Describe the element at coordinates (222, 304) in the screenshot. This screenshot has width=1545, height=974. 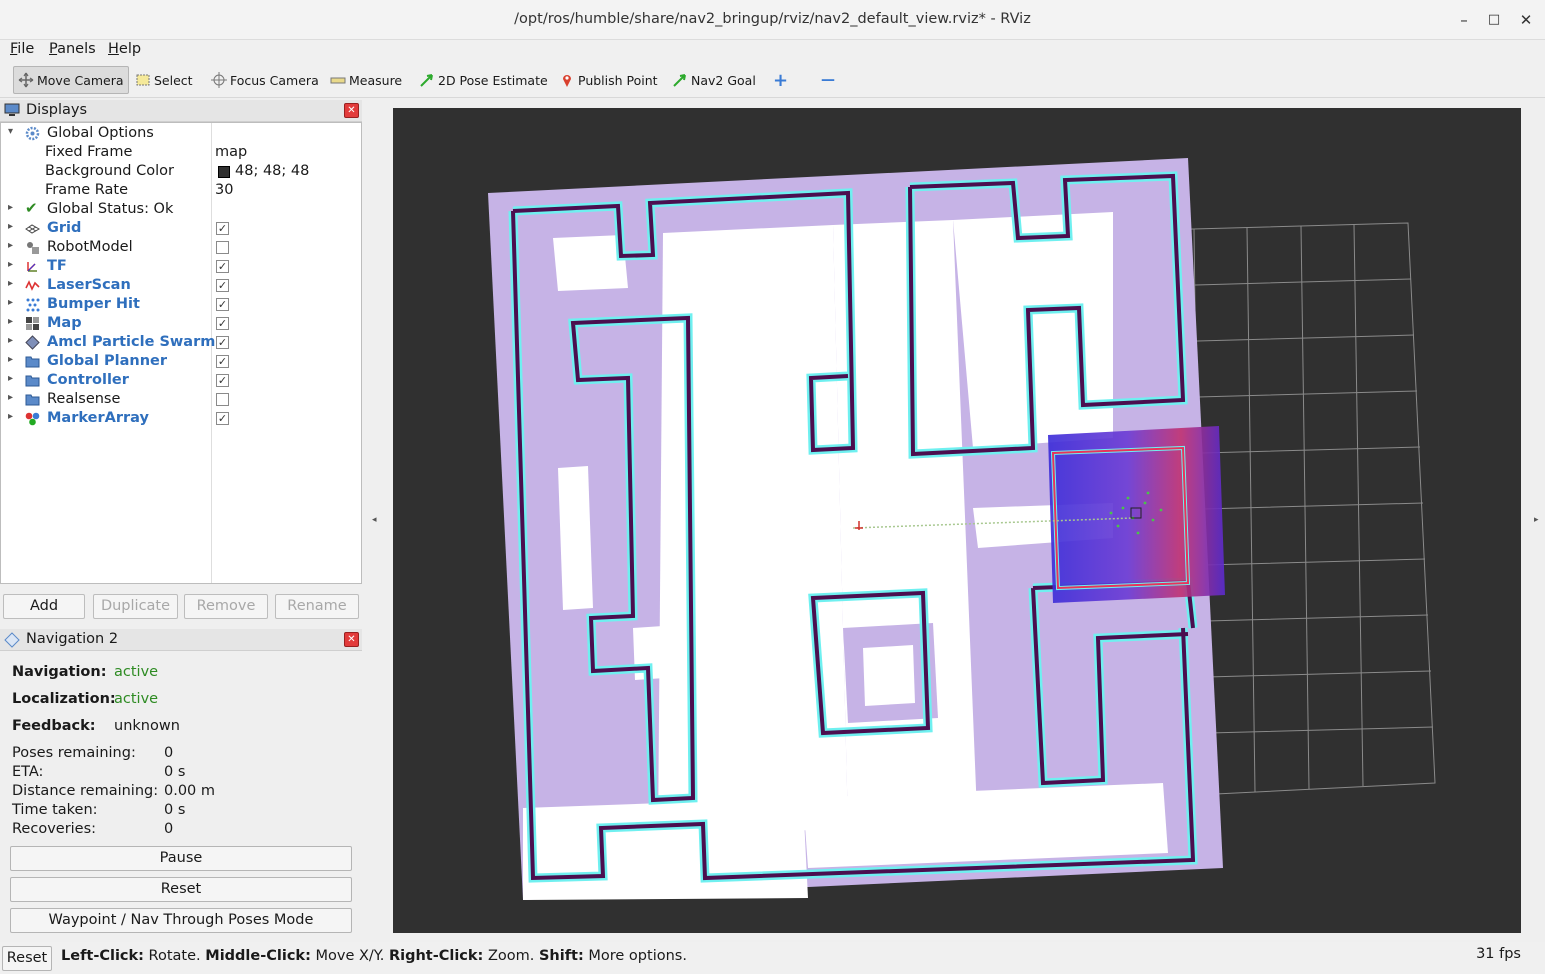
I see `enable-checkbox-bumper-hit: ✓` at that location.